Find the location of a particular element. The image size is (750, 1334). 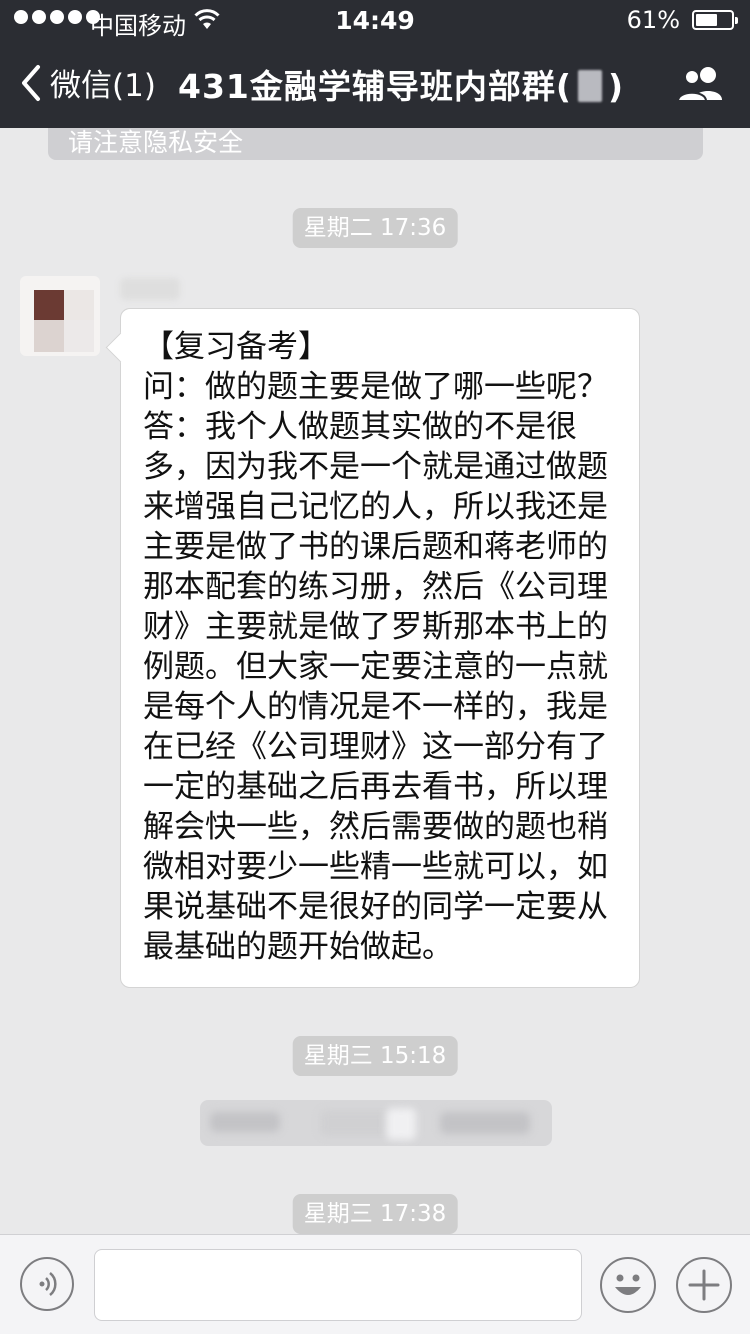

plus-icon is located at coordinates (704, 1285).